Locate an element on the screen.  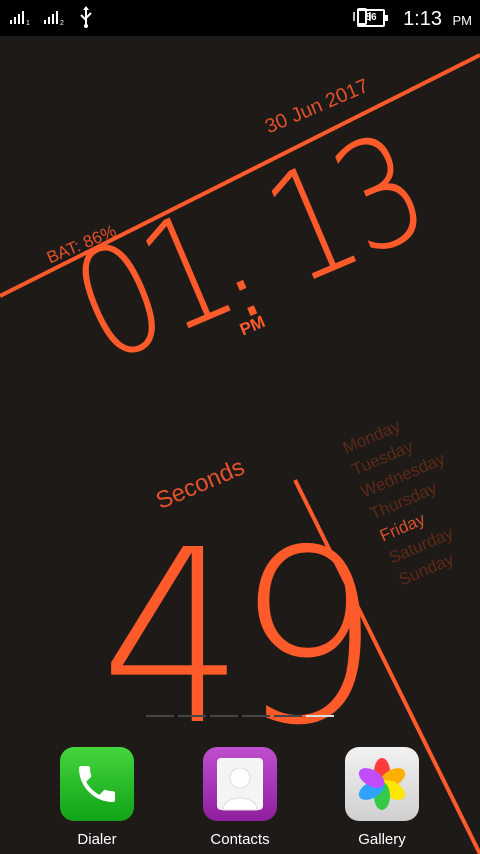
phone-icon is located at coordinates (97, 784).